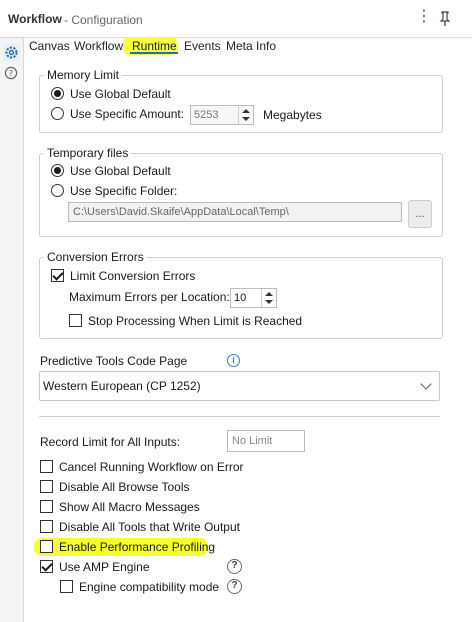 Image resolution: width=472 pixels, height=622 pixels. What do you see at coordinates (149, 587) in the screenshot?
I see `engine-compat-label: Engine compatibility mode` at bounding box center [149, 587].